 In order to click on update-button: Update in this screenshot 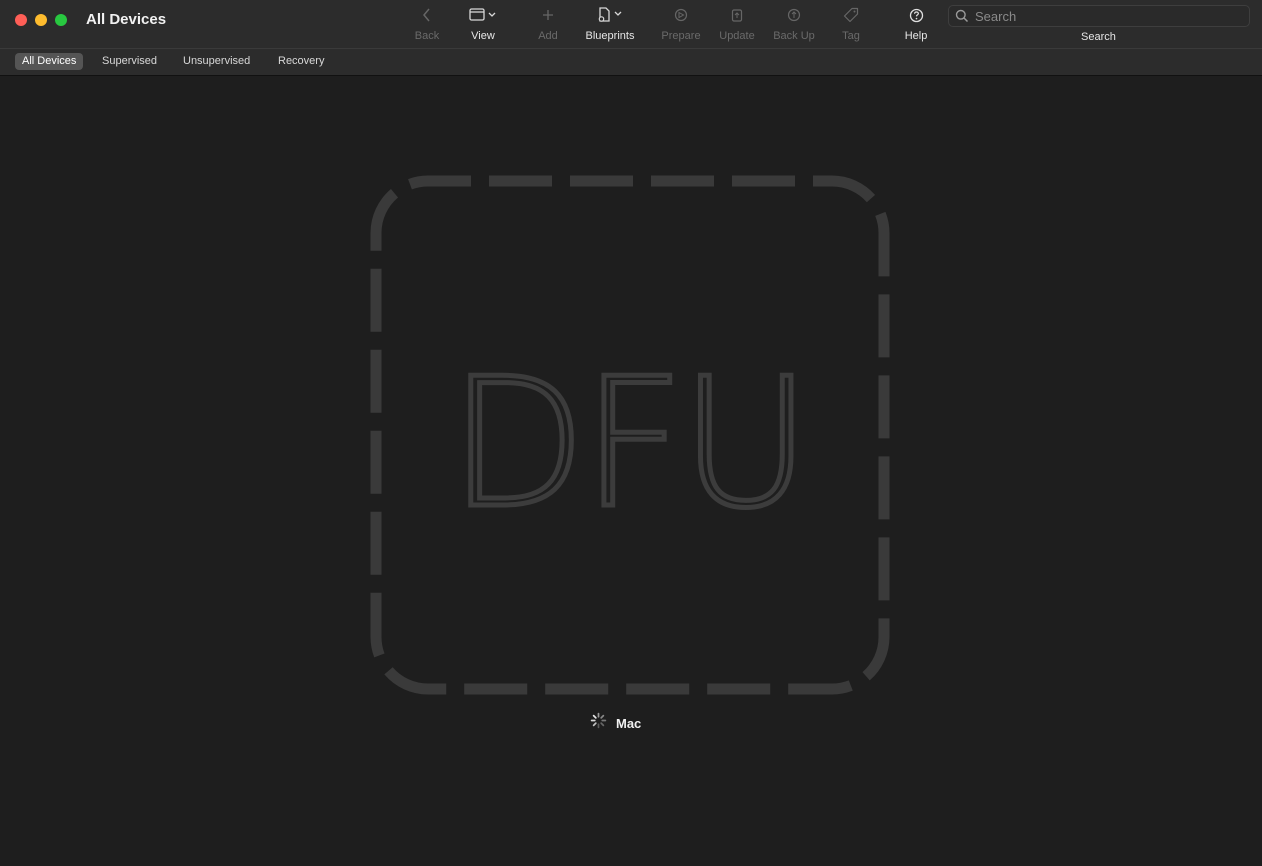, I will do `click(737, 25)`.